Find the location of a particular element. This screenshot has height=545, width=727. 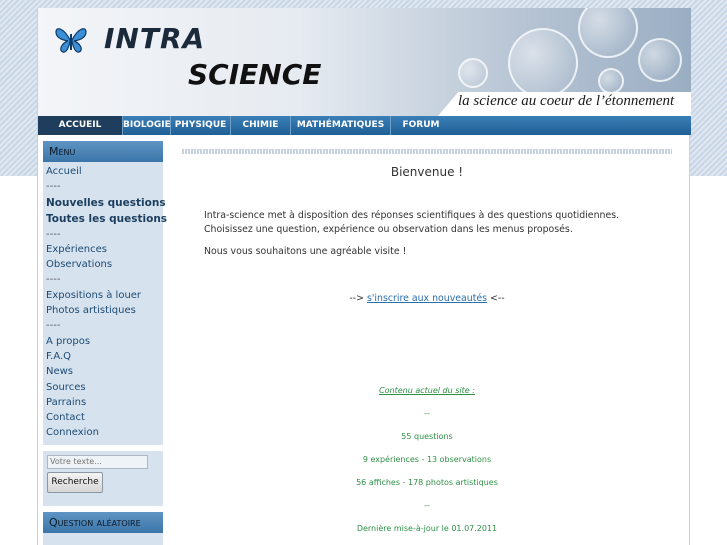

signup-suffix: <-- is located at coordinates (496, 298).